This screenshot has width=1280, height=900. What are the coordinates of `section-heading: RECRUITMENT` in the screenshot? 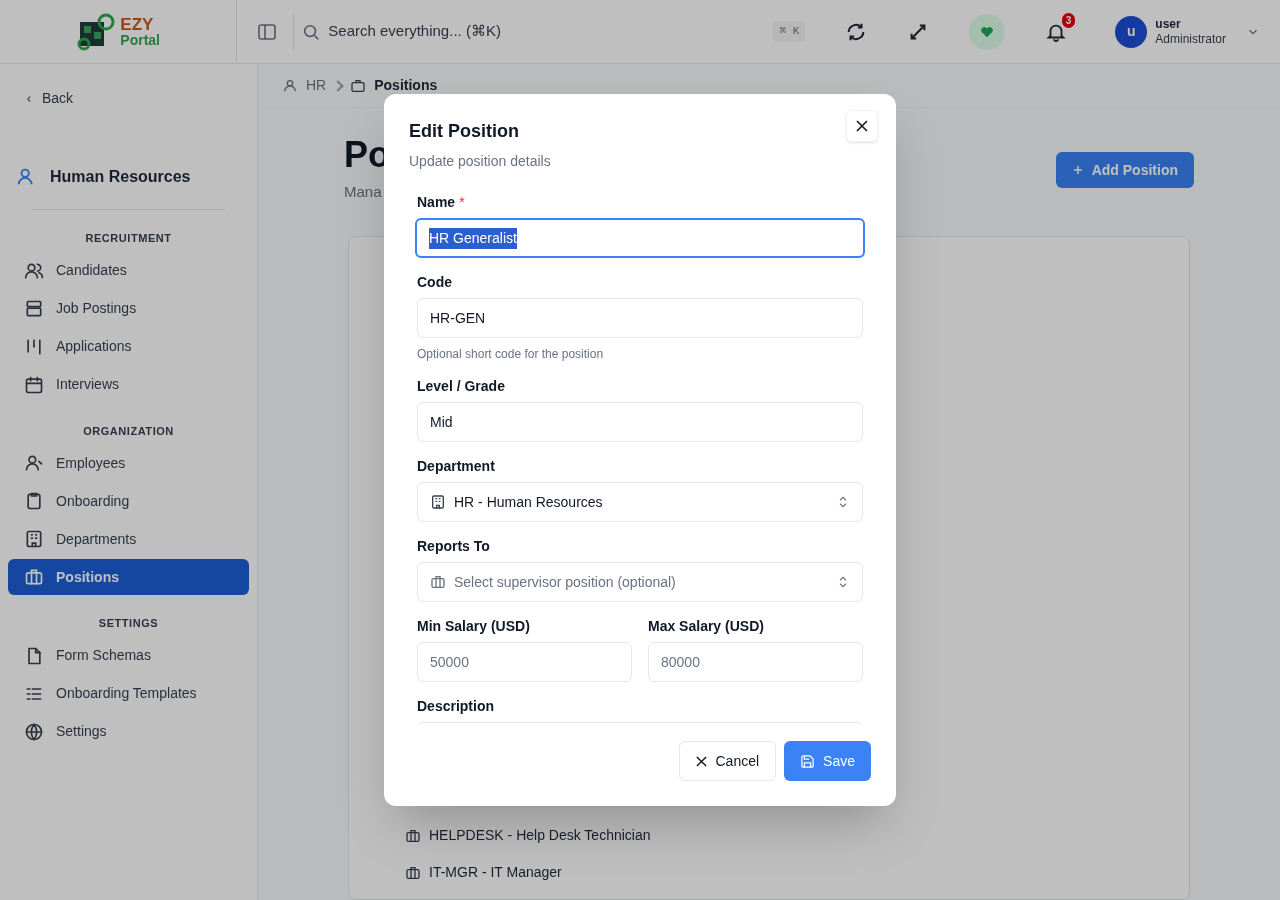 It's located at (128, 238).